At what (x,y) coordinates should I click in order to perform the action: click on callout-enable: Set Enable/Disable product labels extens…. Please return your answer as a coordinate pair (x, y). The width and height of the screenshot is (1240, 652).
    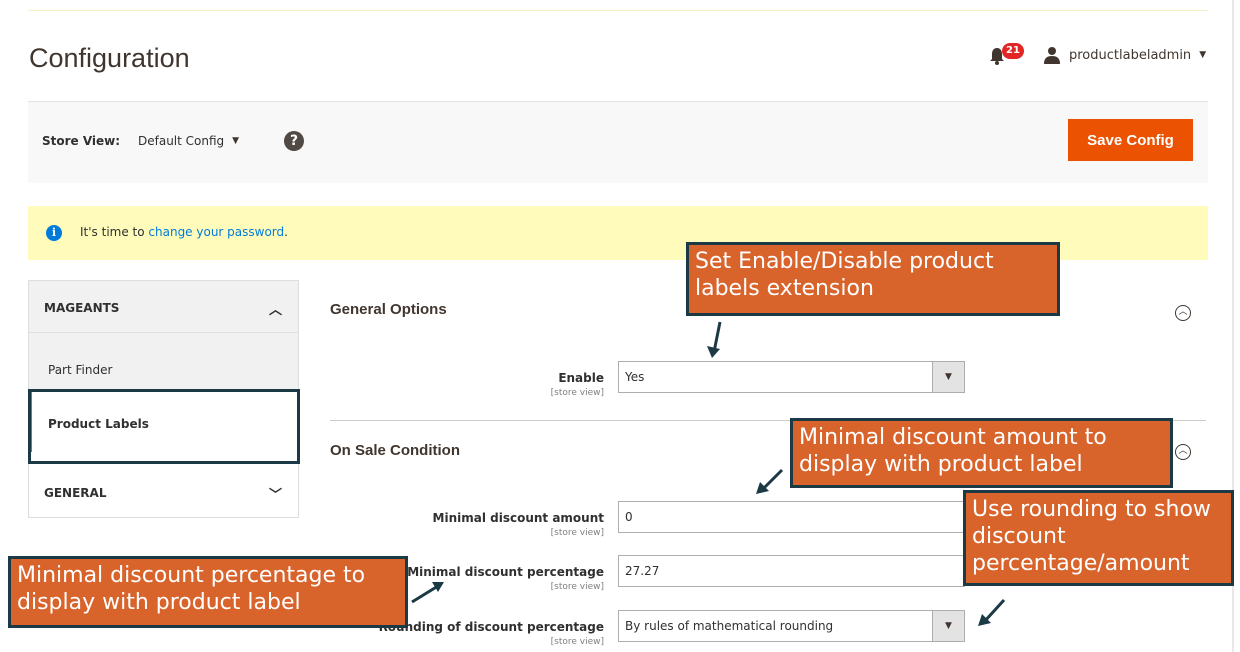
    Looking at the image, I should click on (873, 279).